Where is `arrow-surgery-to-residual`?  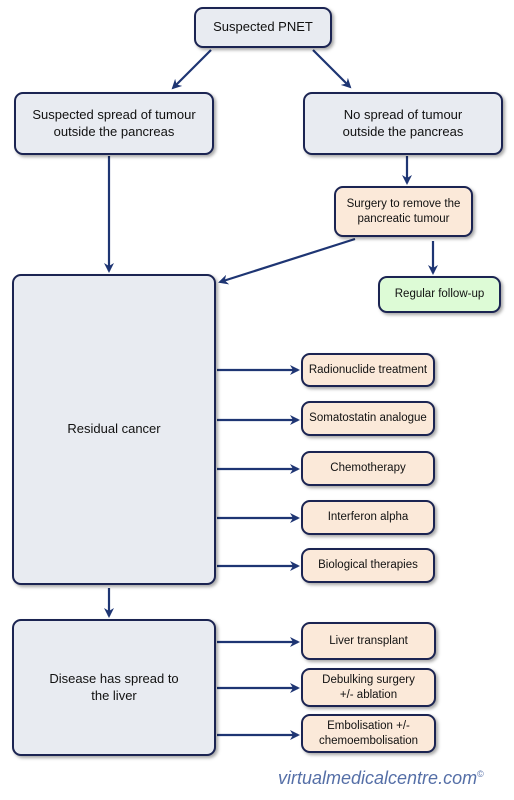 arrow-surgery-to-residual is located at coordinates (287, 261).